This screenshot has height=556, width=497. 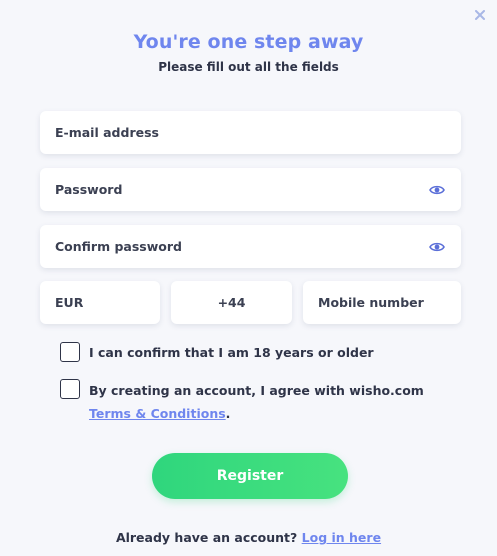 What do you see at coordinates (248, 42) in the screenshot?
I see `modal-title: You're one step away` at bounding box center [248, 42].